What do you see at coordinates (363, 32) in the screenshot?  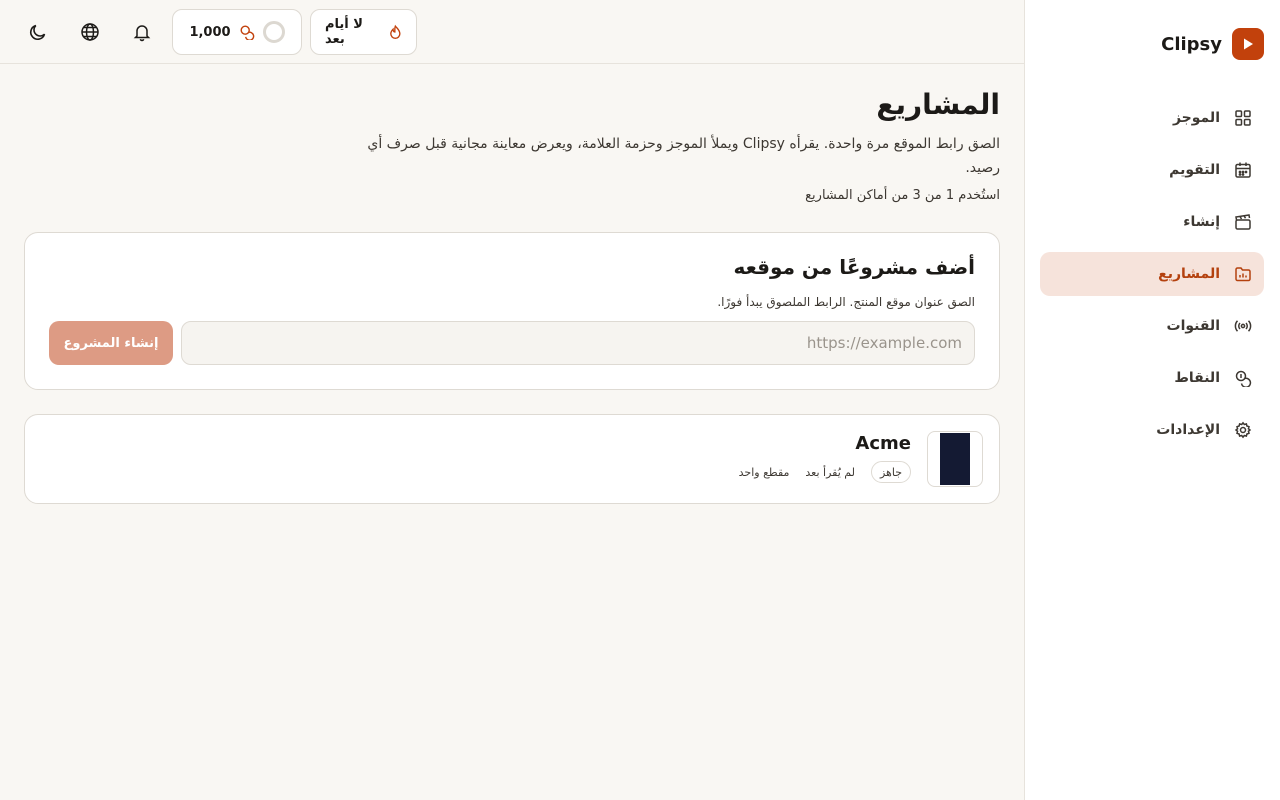 I see `streak-pill: لا أيام بعد` at bounding box center [363, 32].